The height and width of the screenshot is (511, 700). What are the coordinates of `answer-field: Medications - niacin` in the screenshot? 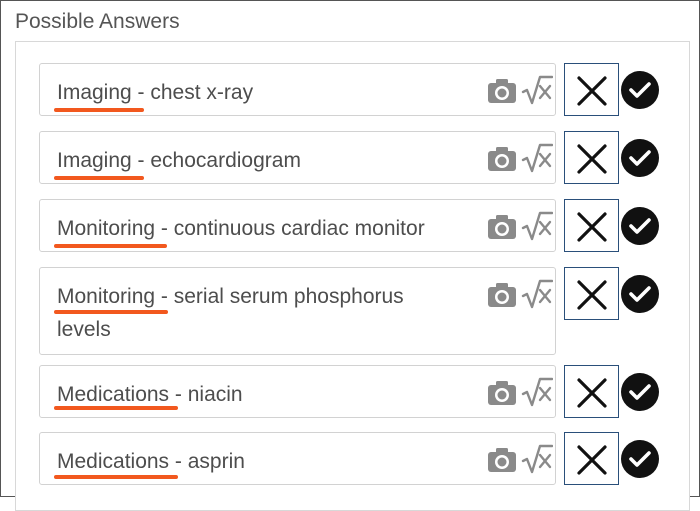 It's located at (297, 391).